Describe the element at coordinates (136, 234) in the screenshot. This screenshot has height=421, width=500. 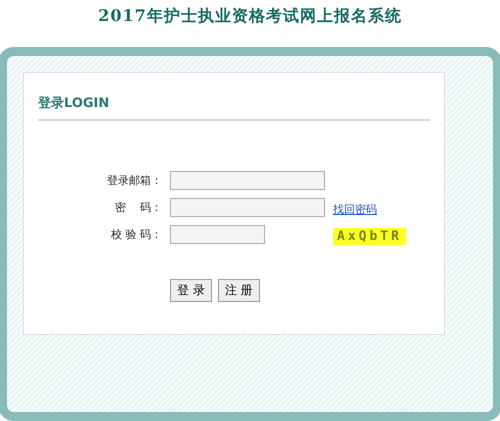
I see `field-label: 校 验 码：` at that location.